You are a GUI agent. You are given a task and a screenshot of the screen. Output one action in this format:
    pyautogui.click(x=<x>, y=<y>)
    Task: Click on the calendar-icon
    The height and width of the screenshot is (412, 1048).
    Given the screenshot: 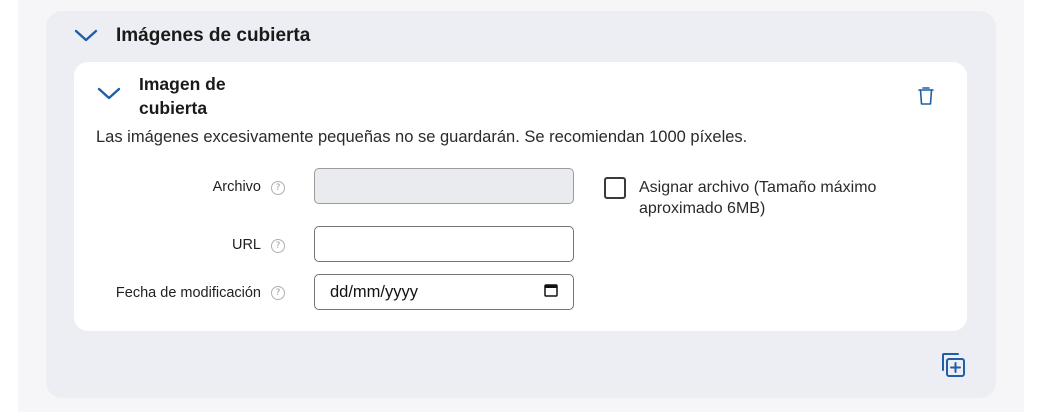 What is the action you would take?
    pyautogui.click(x=551, y=292)
    